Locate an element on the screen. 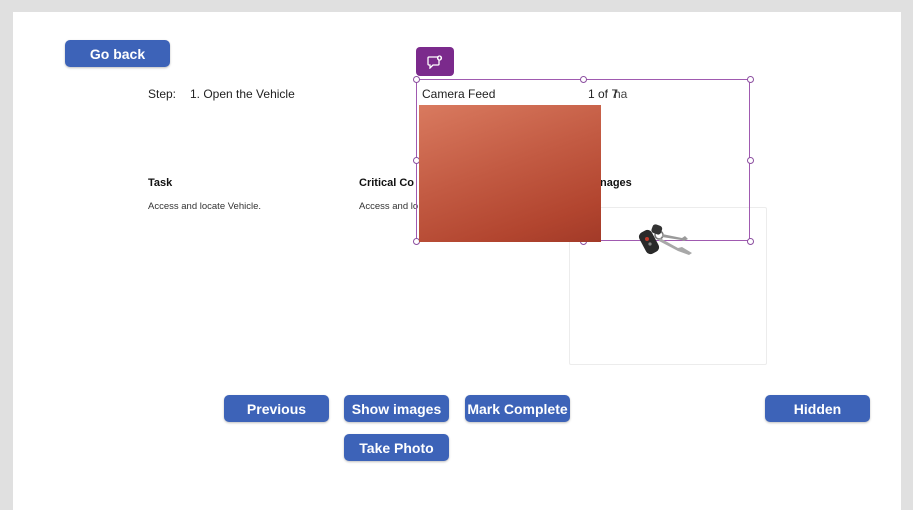  camera-feed is located at coordinates (510, 173).